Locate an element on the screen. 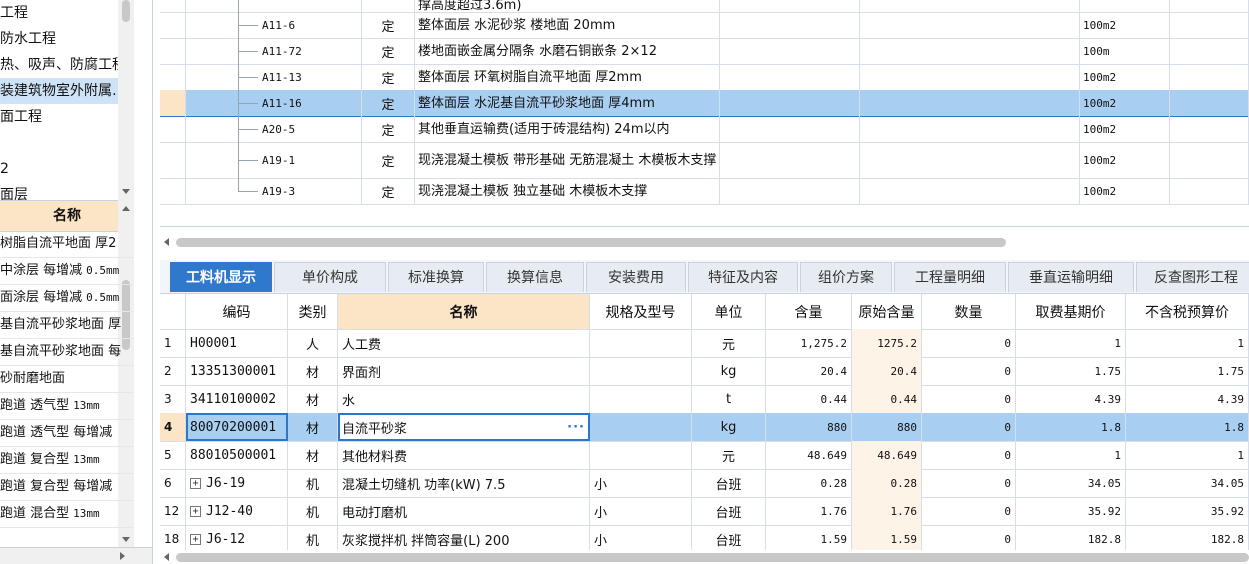 The height and width of the screenshot is (564, 1249). quota-cell-blank3 is located at coordinates (1209, 51).